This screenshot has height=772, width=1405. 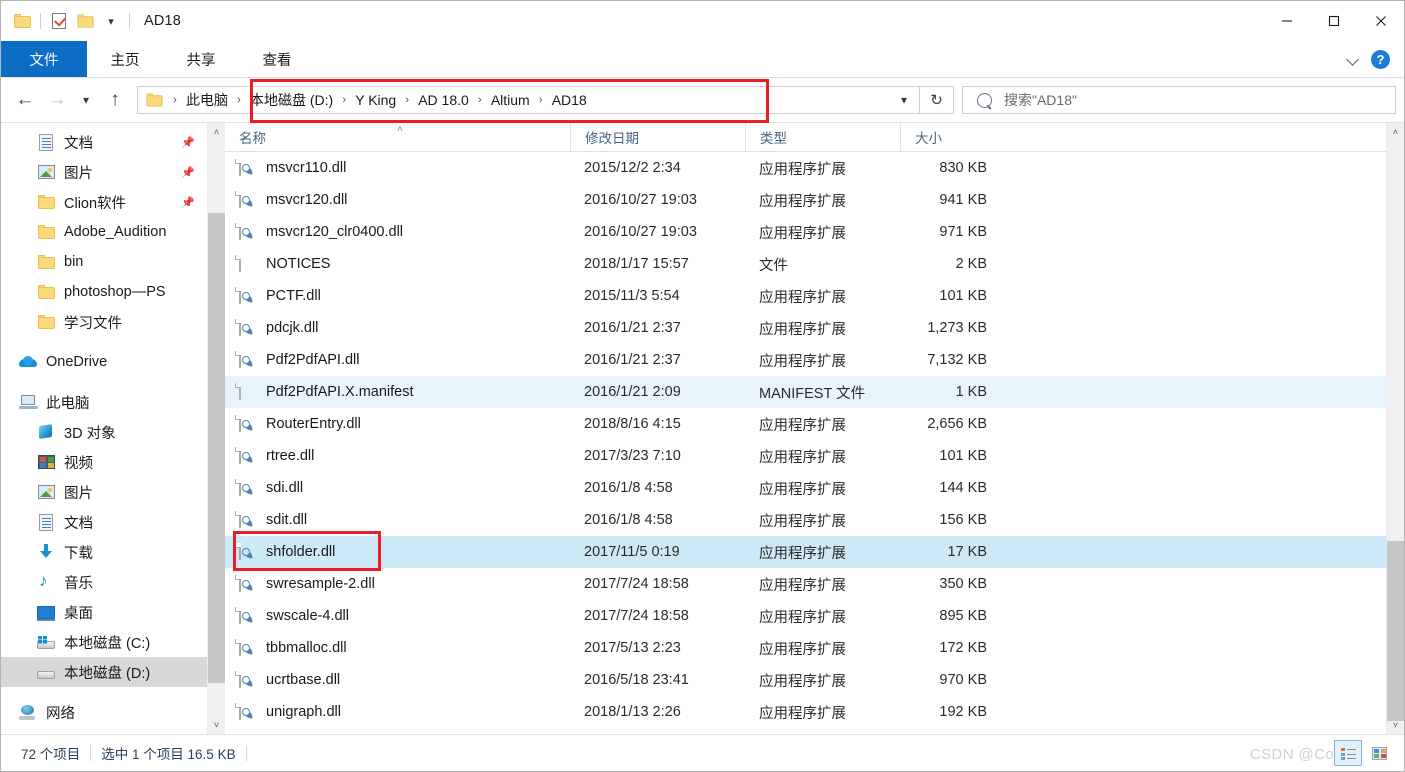 What do you see at coordinates (375, 100) in the screenshot?
I see `breadcrumb-item-y-king: Y King` at bounding box center [375, 100].